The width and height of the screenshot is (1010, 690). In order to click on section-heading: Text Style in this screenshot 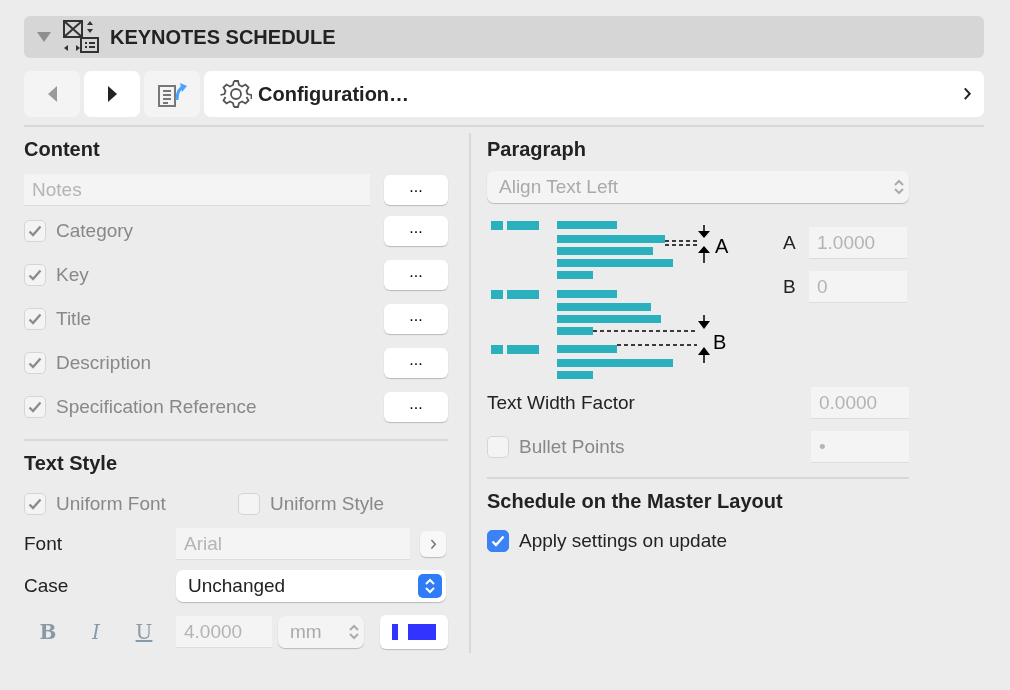, I will do `click(71, 463)`.